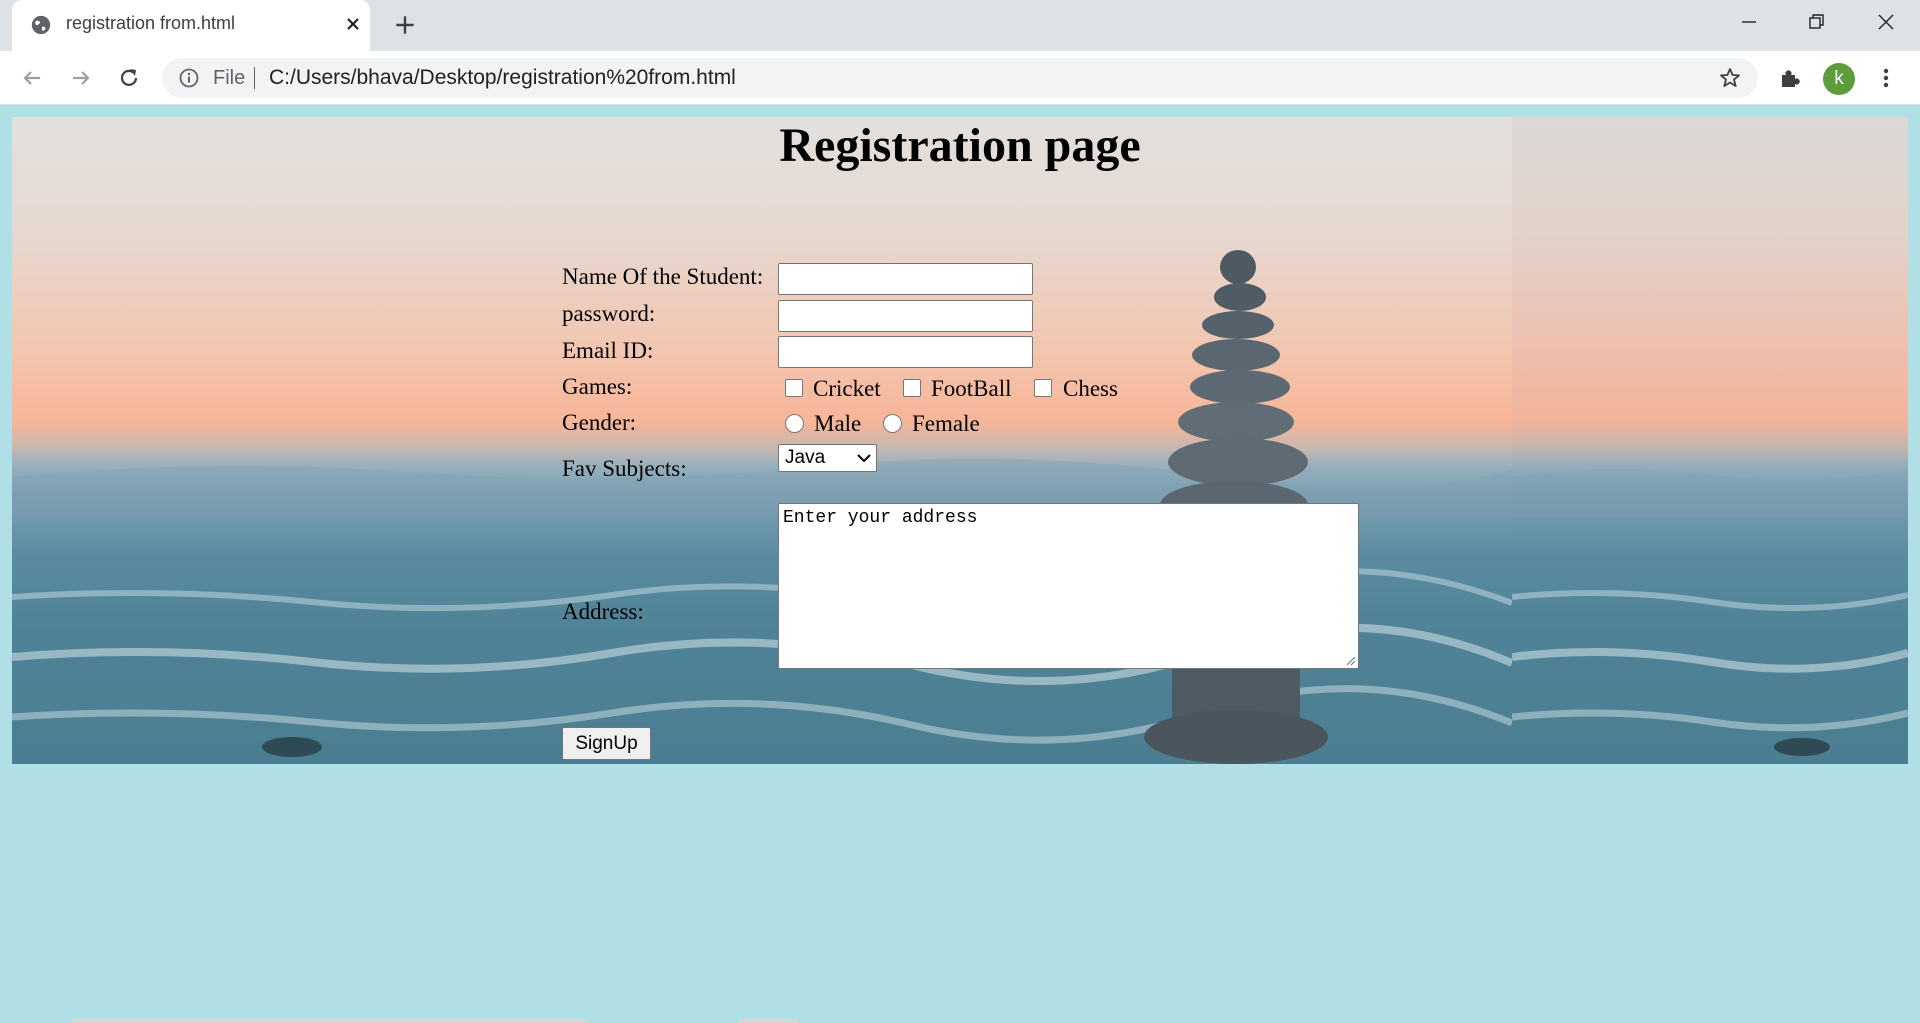 This screenshot has height=1023, width=1920. What do you see at coordinates (603, 611) in the screenshot?
I see `address-label: Address:` at bounding box center [603, 611].